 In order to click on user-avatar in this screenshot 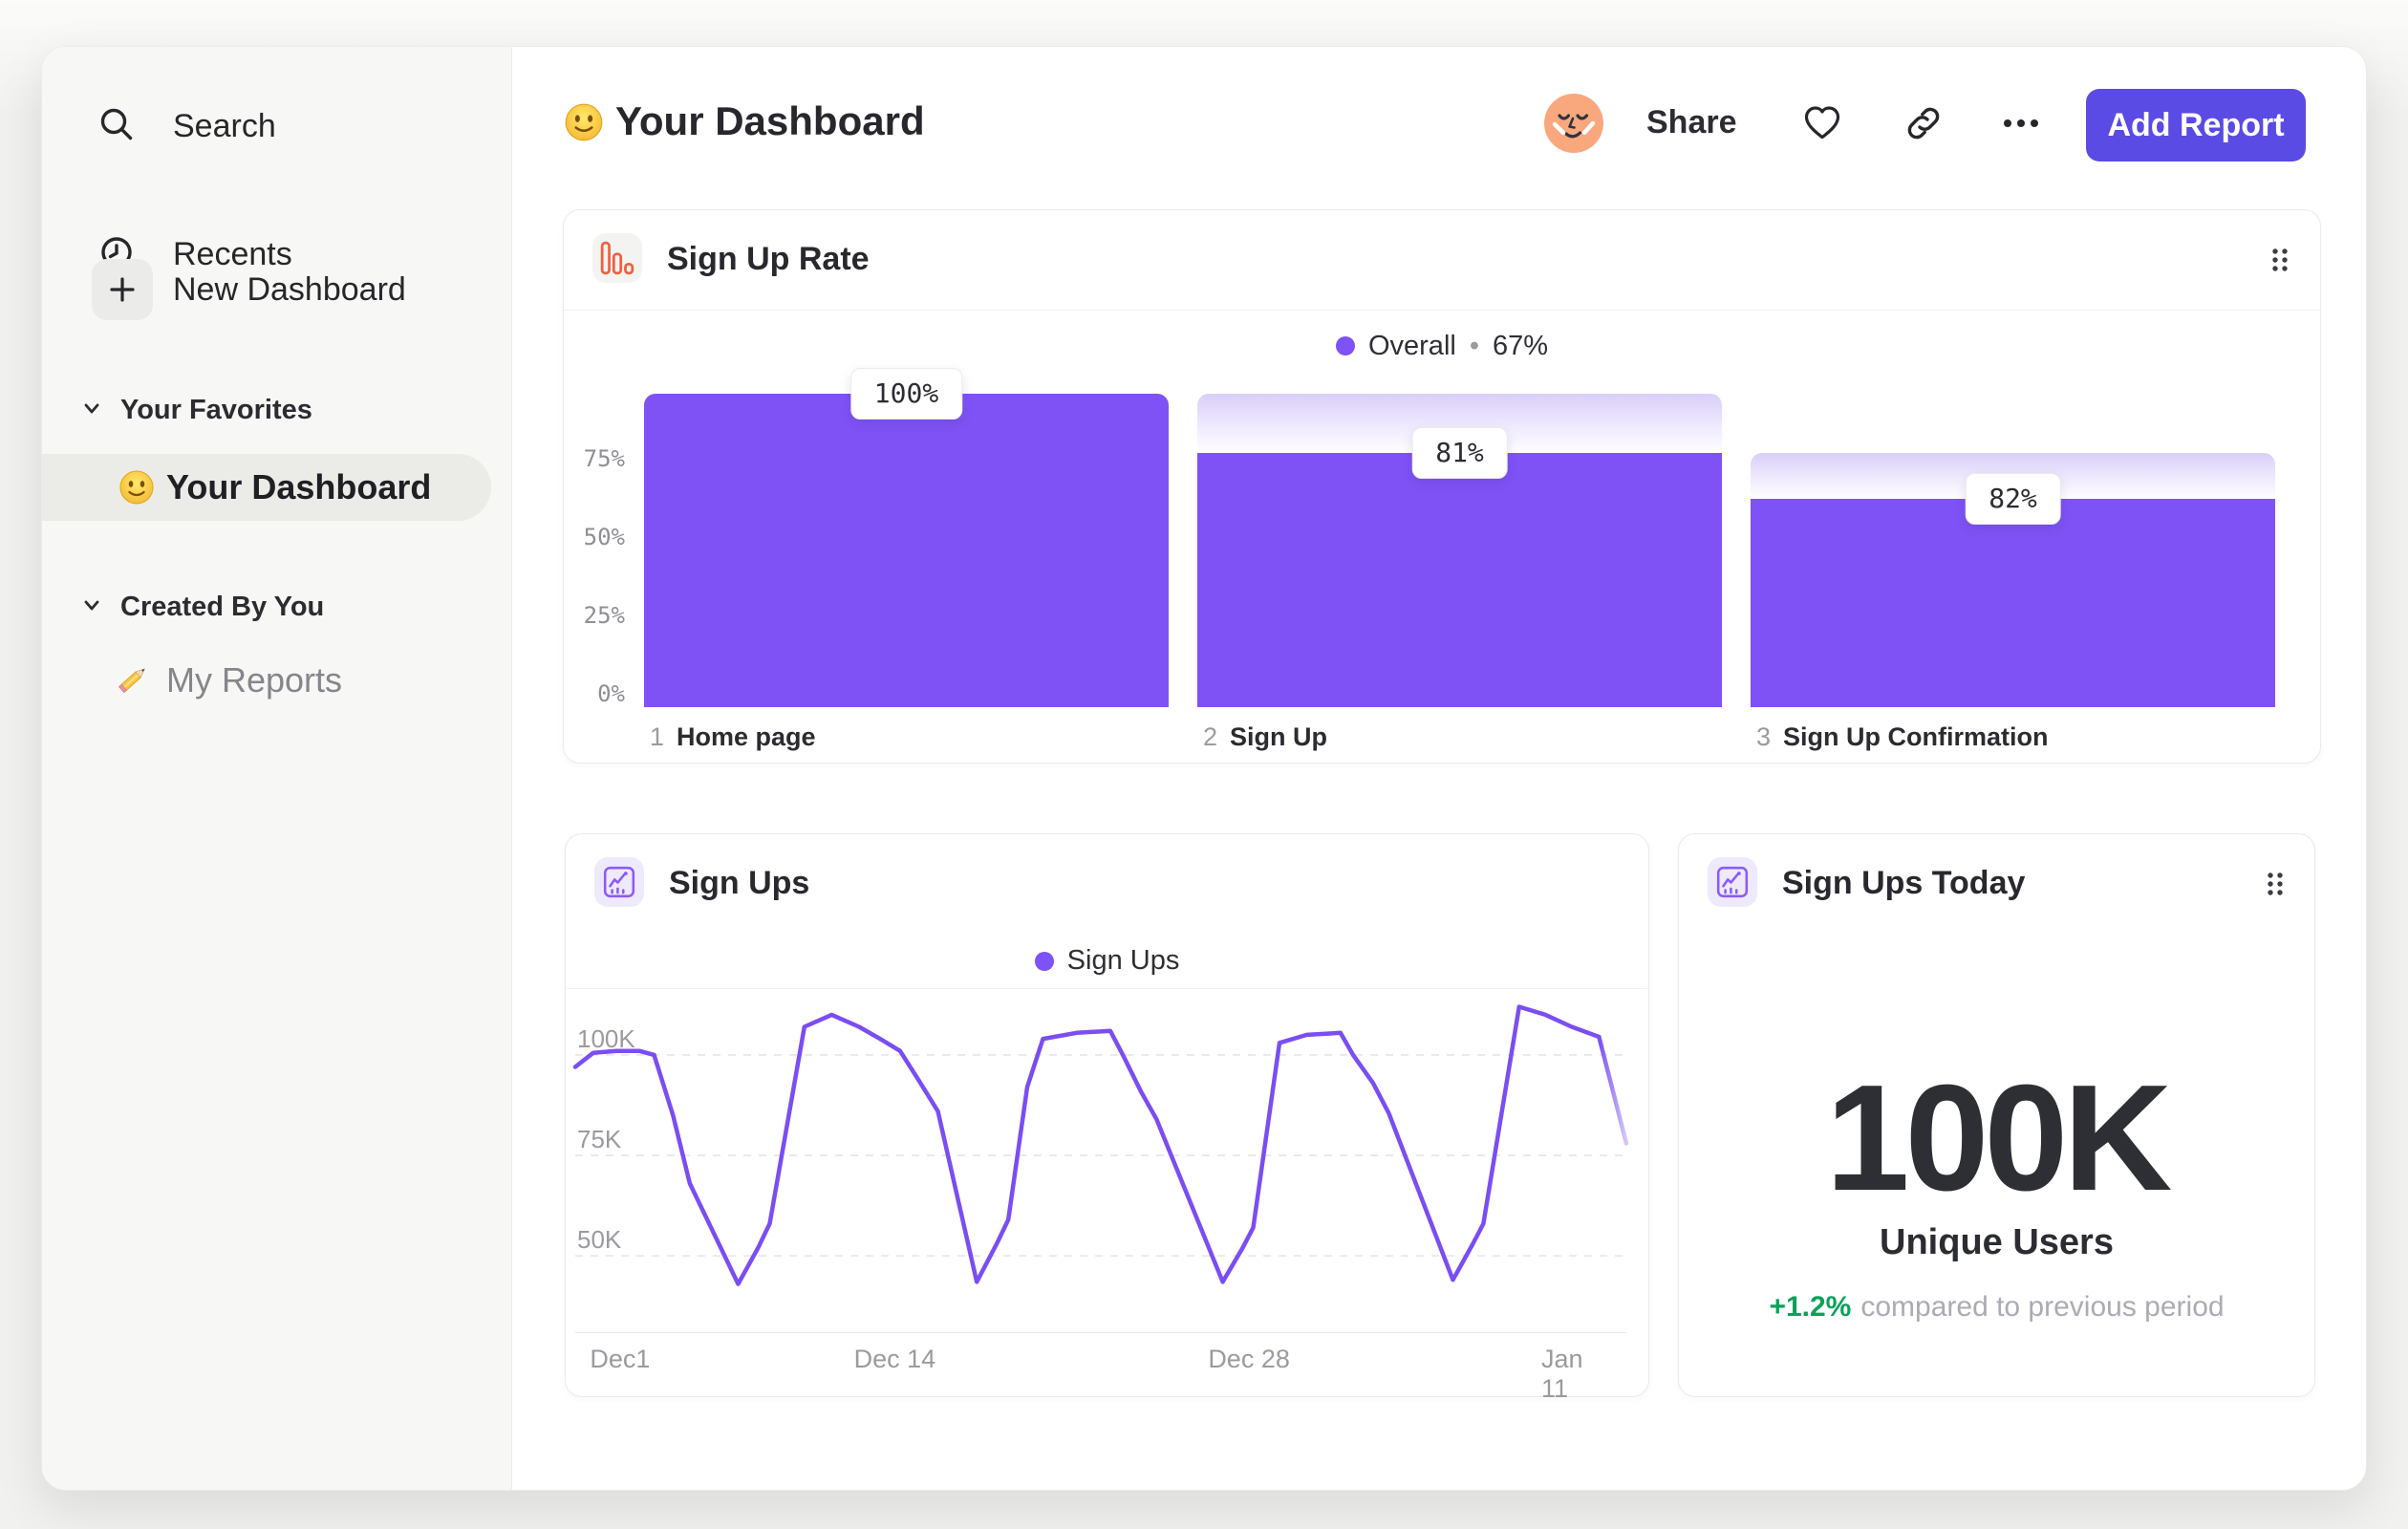, I will do `click(1574, 126)`.